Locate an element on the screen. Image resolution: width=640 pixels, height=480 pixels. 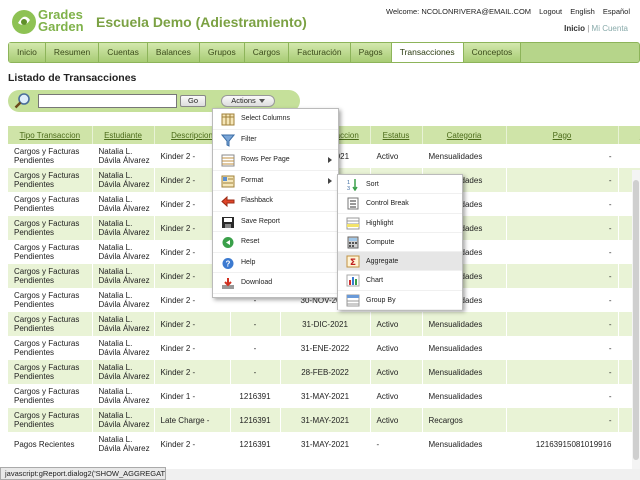
cell-estatus: - is located at coordinates (396, 444).